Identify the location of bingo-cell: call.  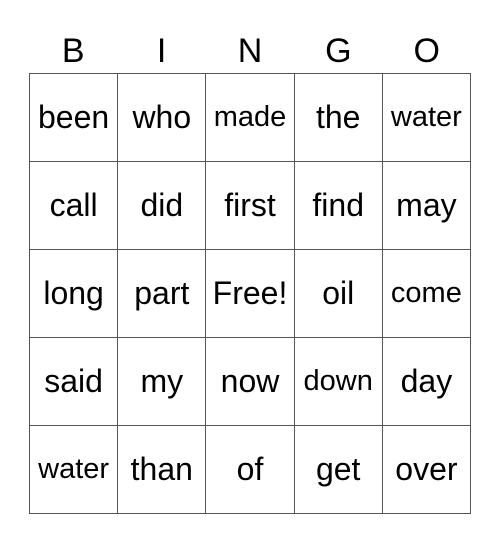
(74, 206).